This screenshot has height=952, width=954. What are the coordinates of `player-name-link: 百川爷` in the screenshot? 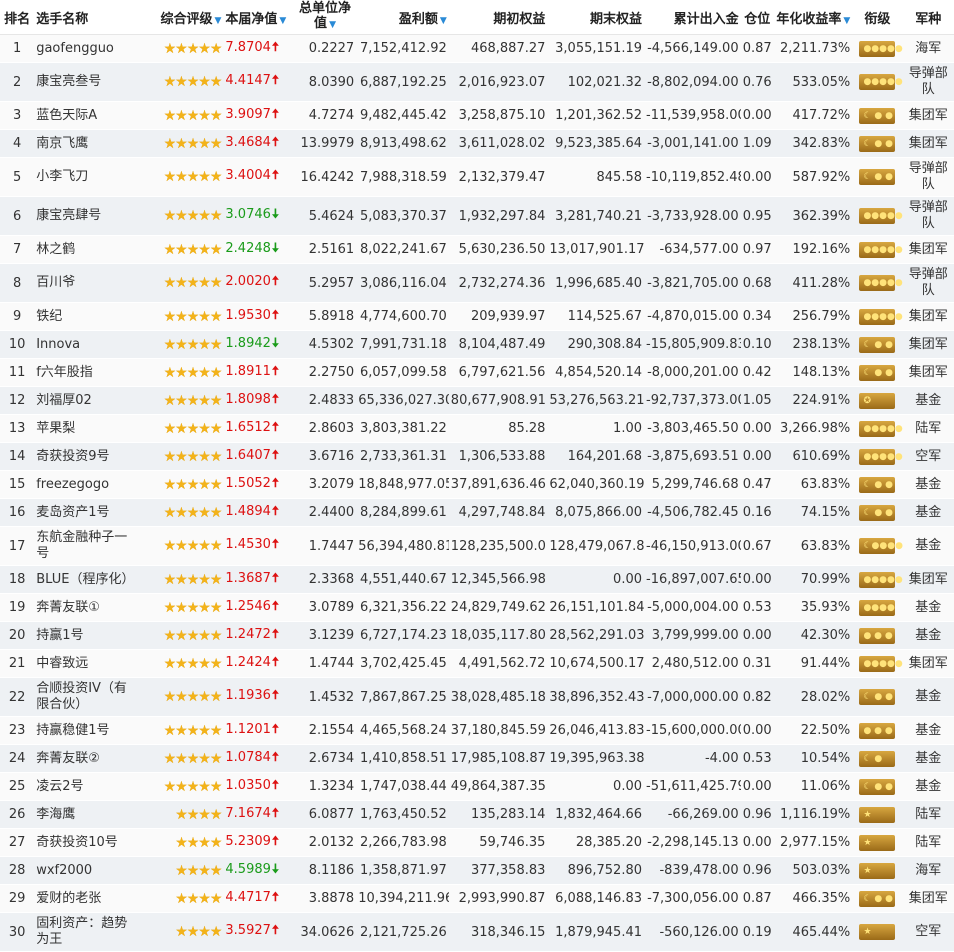 It's located at (86, 283).